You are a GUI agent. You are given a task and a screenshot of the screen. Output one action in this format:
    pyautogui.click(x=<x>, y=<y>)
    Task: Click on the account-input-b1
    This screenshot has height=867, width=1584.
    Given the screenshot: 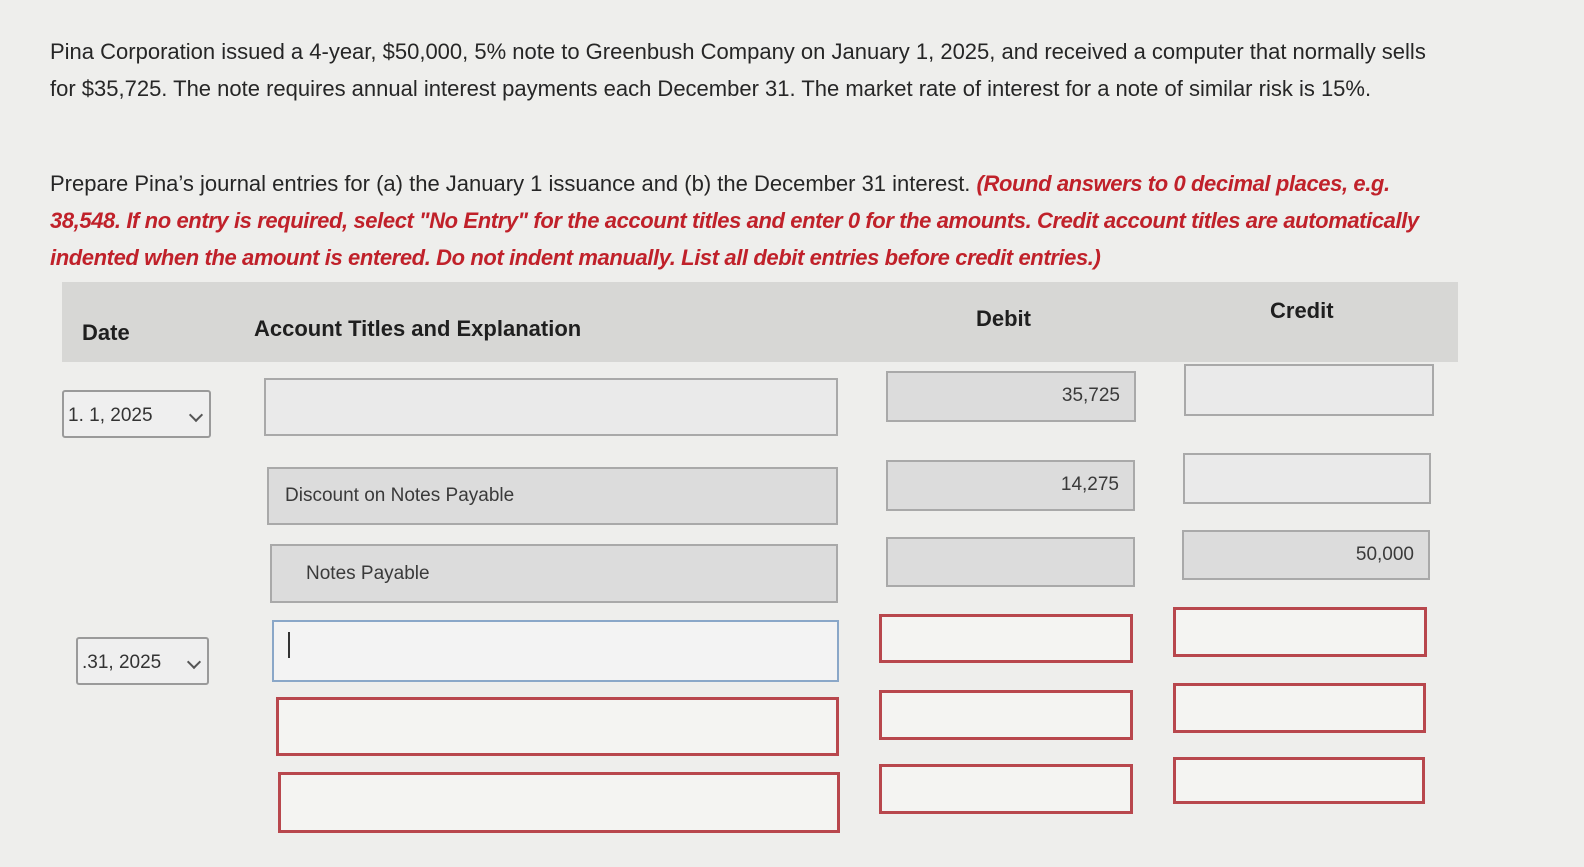 What is the action you would take?
    pyautogui.click(x=555, y=651)
    